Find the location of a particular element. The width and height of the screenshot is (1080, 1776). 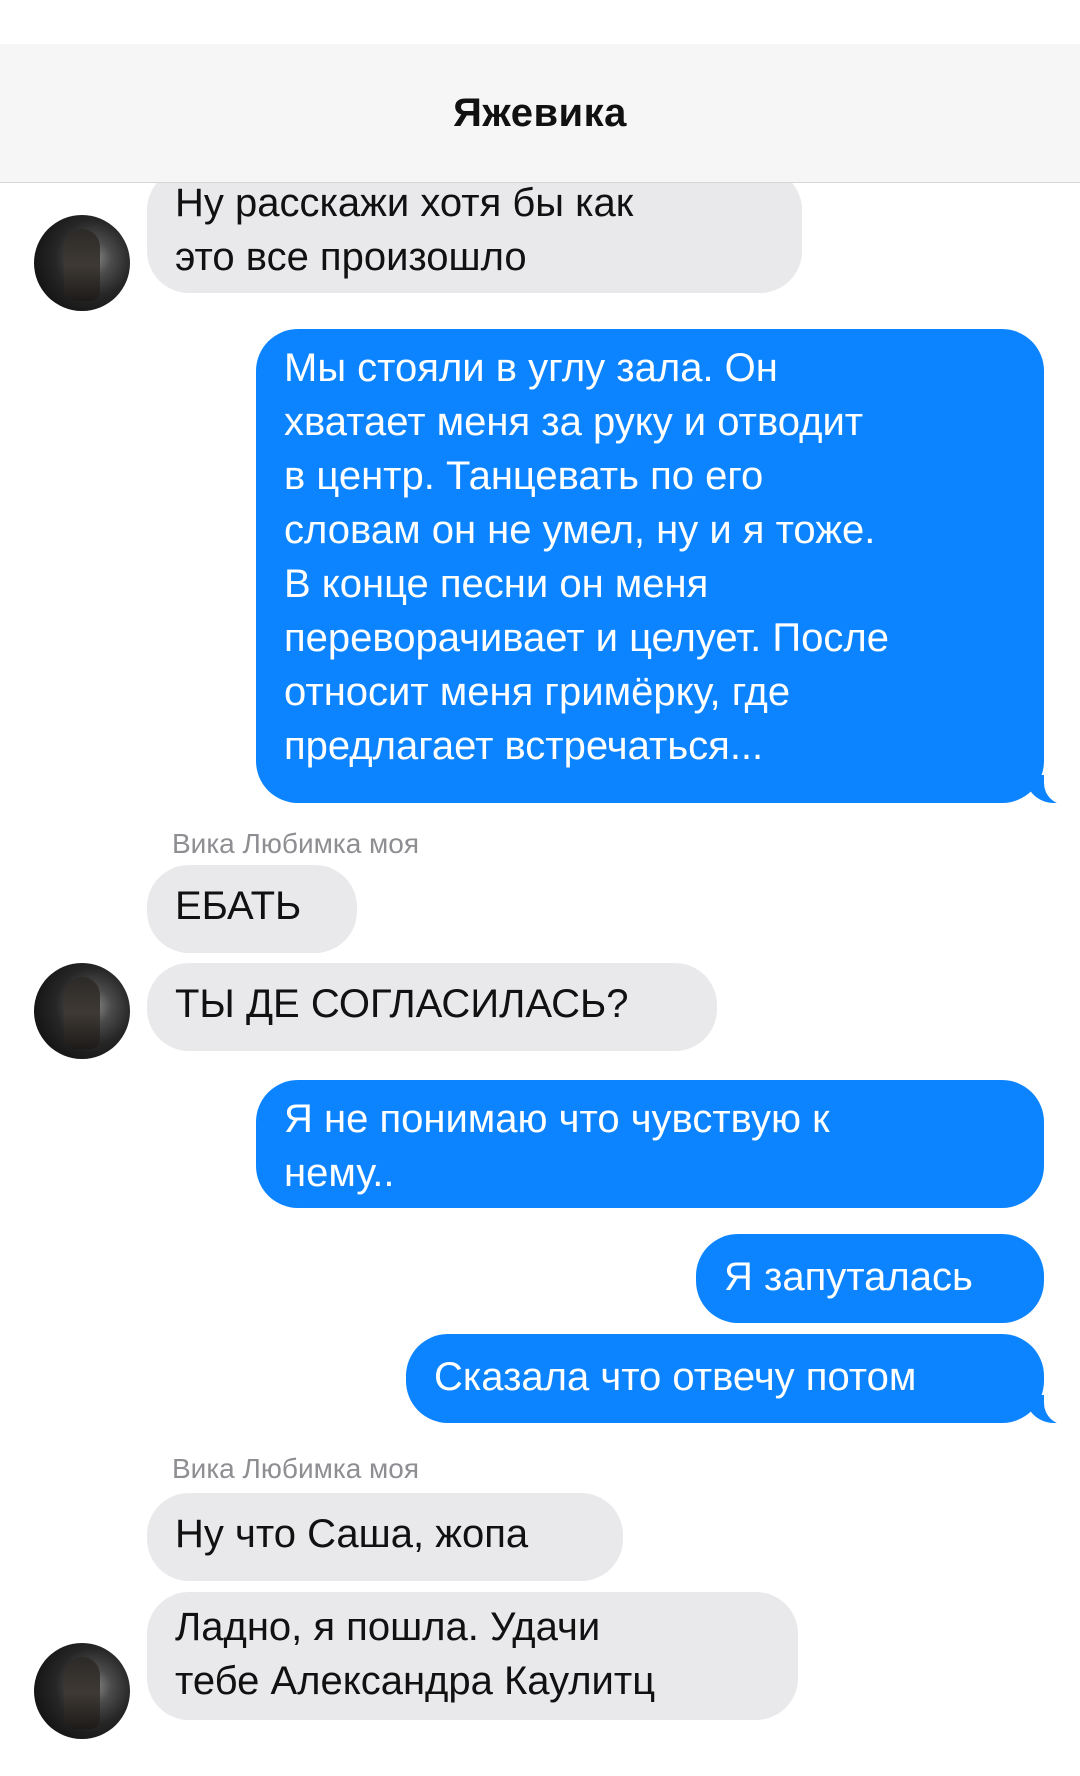

outgoing-message: Я не понимаю что чувствую к нему.. is located at coordinates (650, 1144).